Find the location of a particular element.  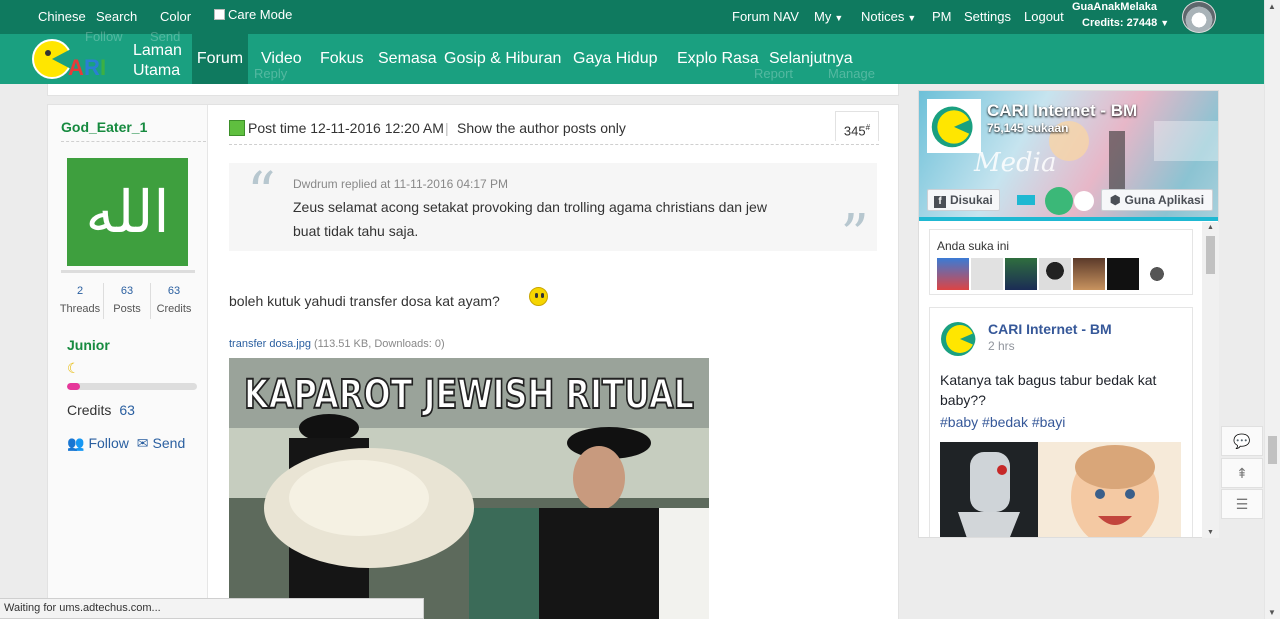

author-actions: 👥 Follow ✉ Send is located at coordinates (128, 443).